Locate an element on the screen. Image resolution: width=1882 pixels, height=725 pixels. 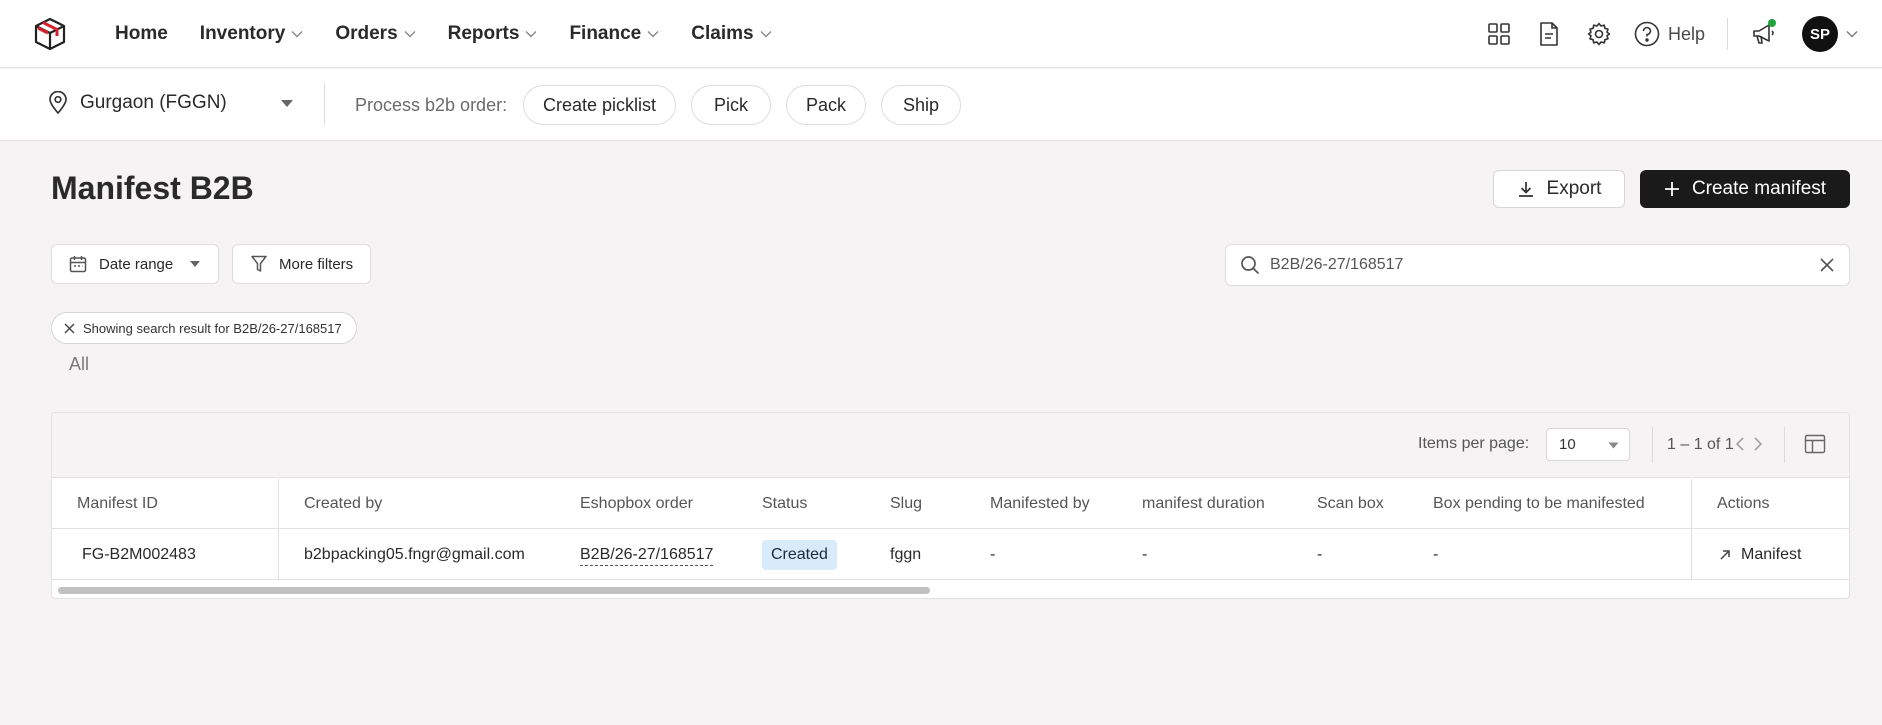
column-header-manifest-duration: manifest duration is located at coordinates (1203, 504).